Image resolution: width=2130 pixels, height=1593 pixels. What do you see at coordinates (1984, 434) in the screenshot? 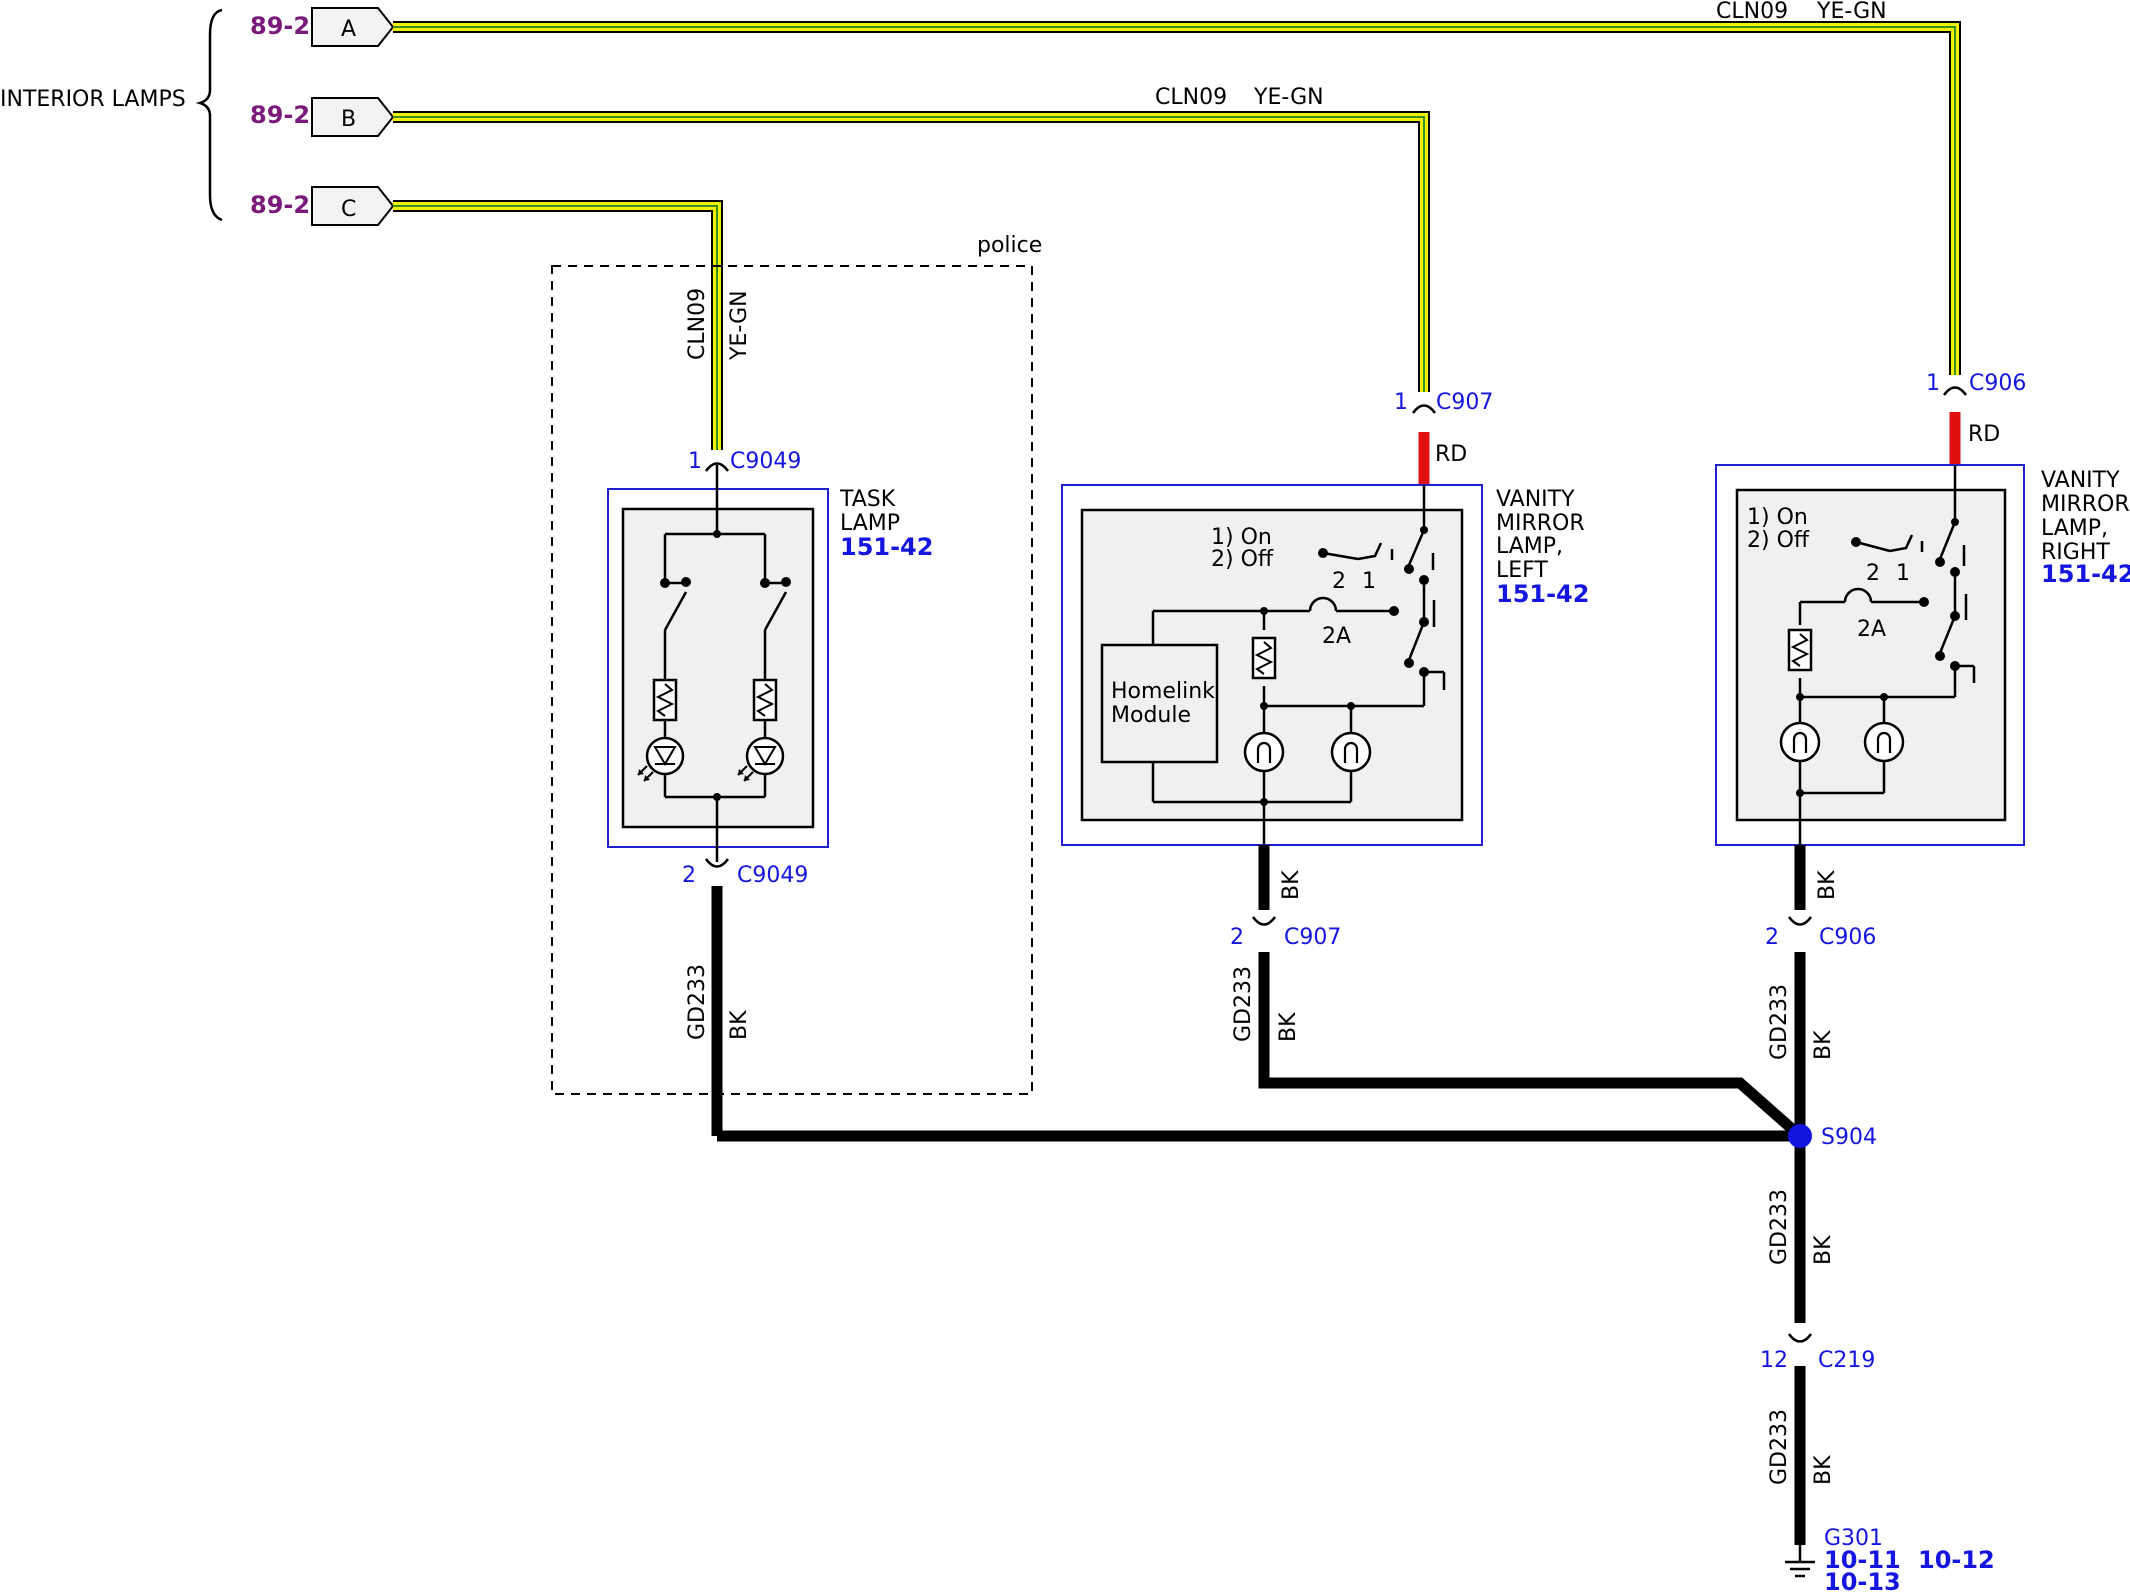
I see `wire-rd-right-label: RD` at bounding box center [1984, 434].